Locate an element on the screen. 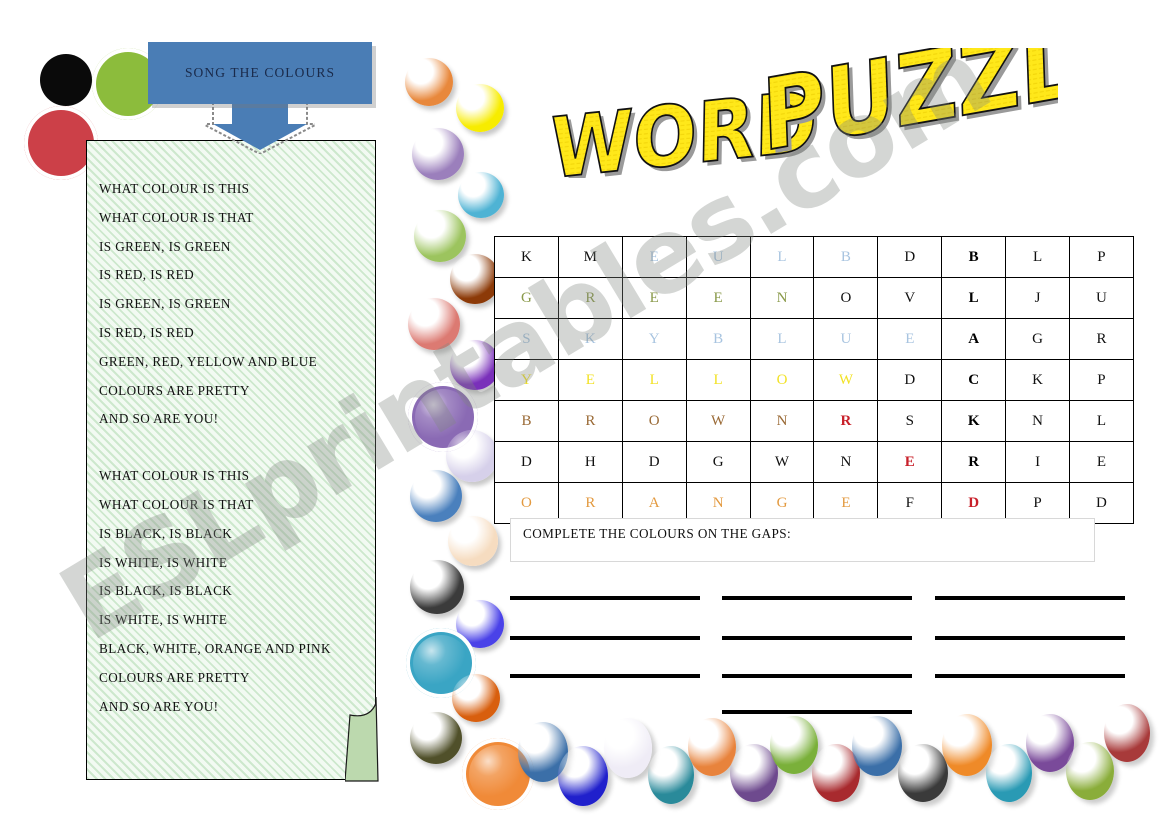 The height and width of the screenshot is (821, 1169). lyric-line: WHAT COLOUR IS THIS is located at coordinates (174, 476).